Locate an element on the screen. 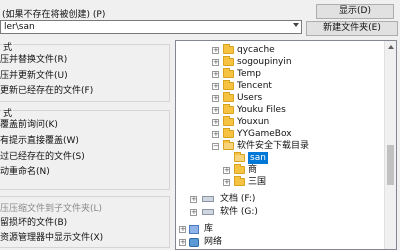  tree-item: + 商 is located at coordinates (276, 170).